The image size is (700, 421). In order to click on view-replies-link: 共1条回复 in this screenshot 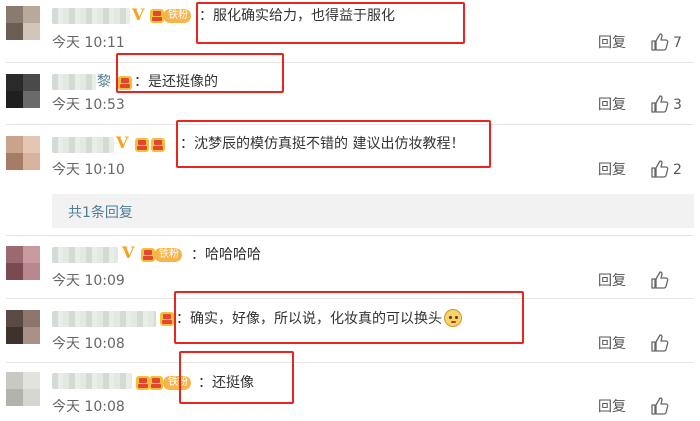, I will do `click(100, 212)`.